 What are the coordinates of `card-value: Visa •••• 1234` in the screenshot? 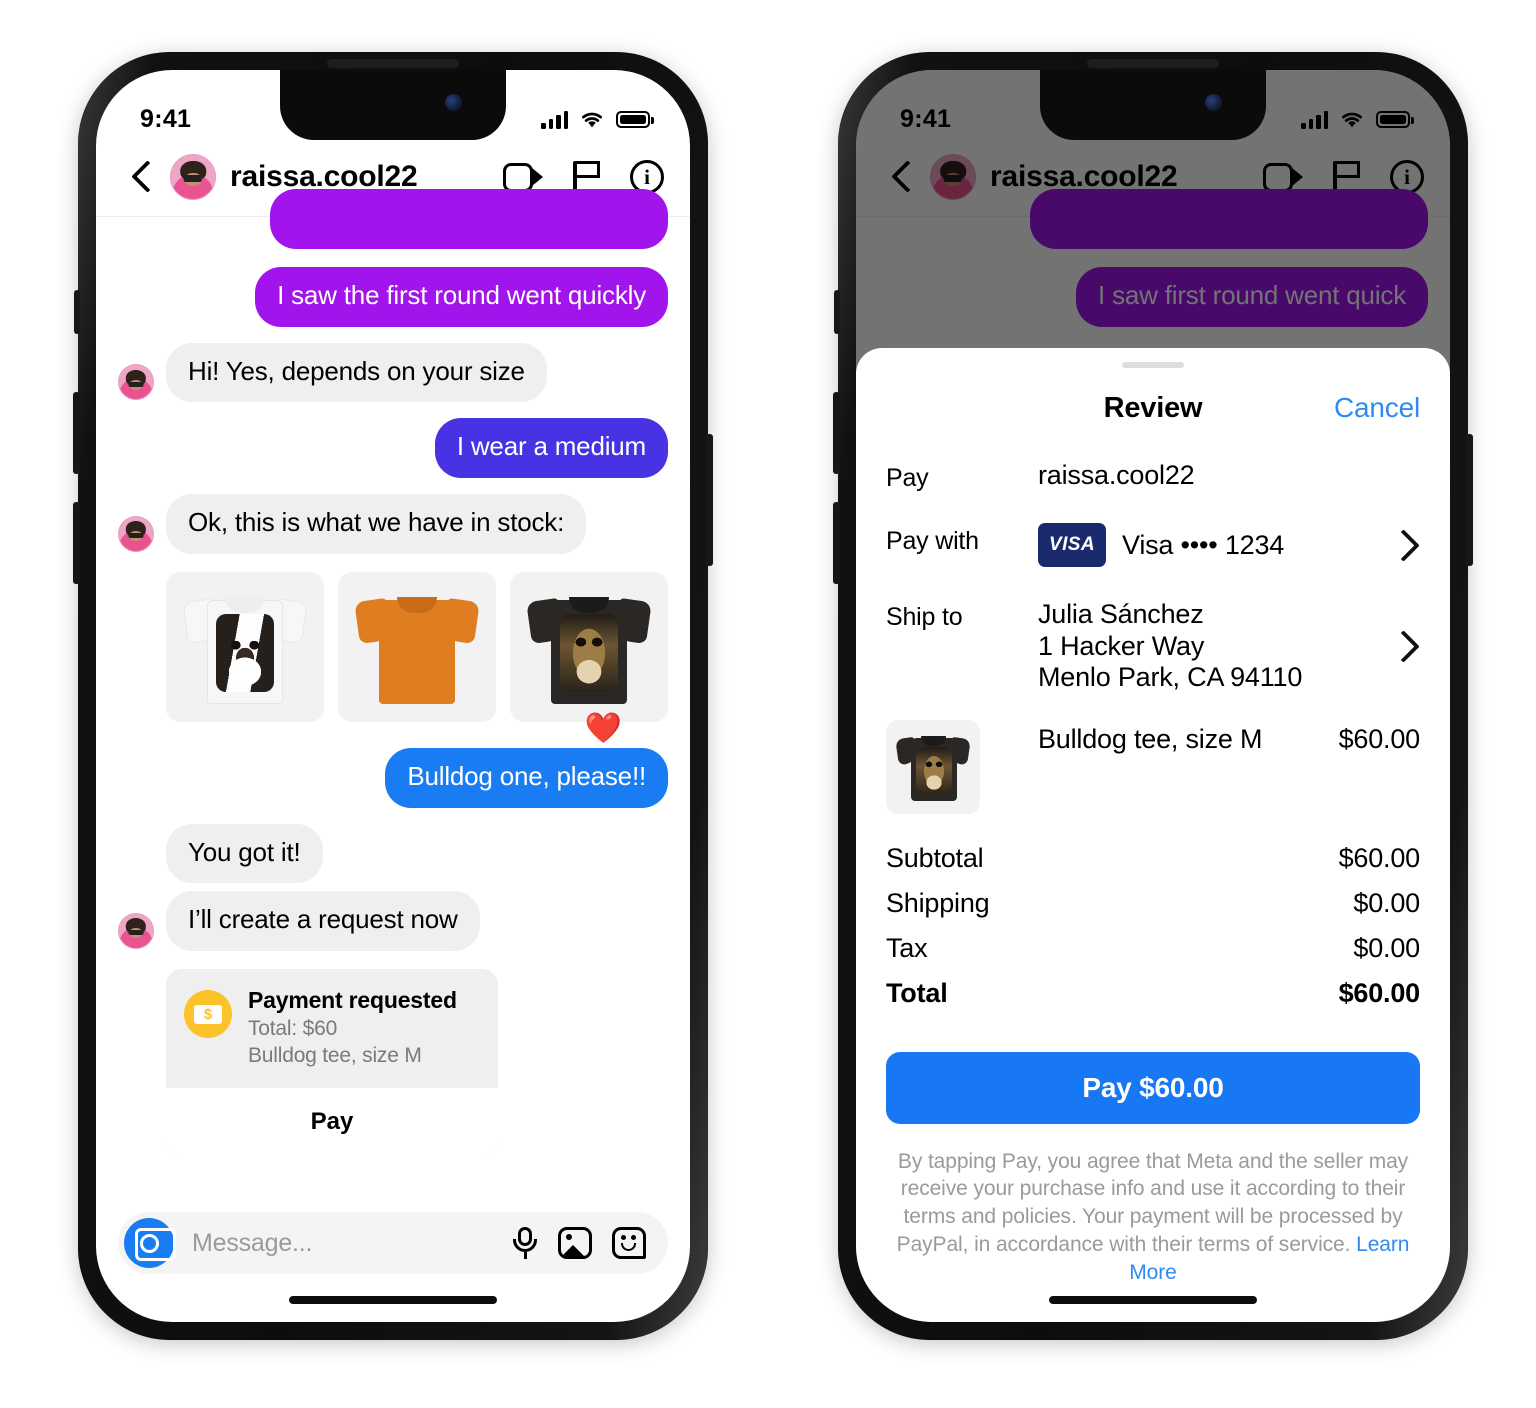 It's located at (1203, 544).